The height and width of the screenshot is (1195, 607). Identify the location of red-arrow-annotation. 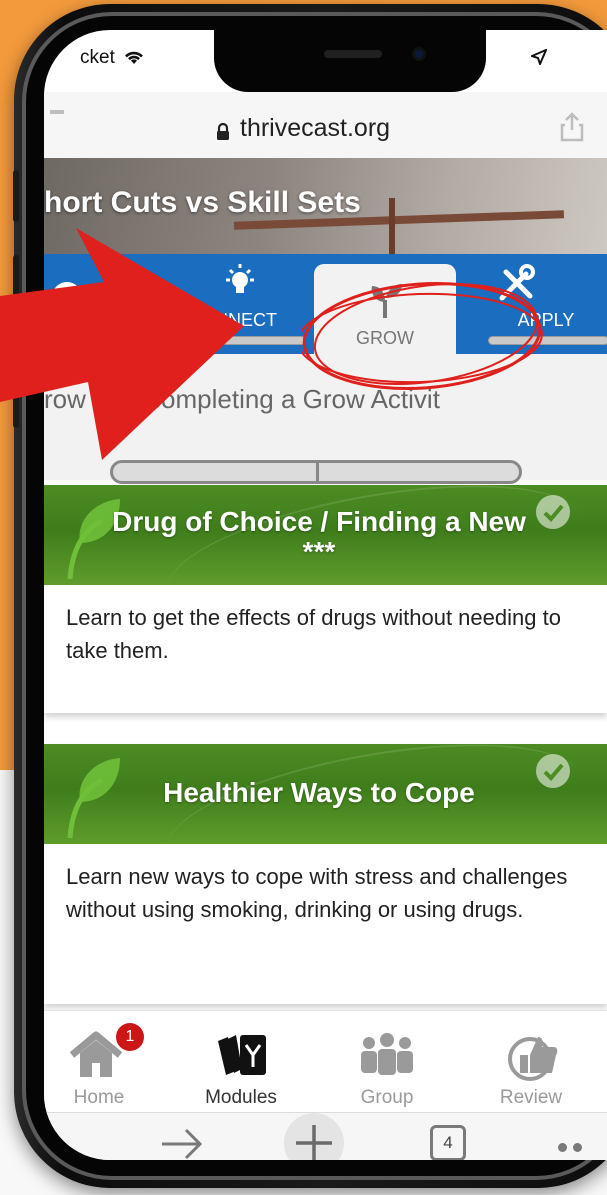
(122, 344).